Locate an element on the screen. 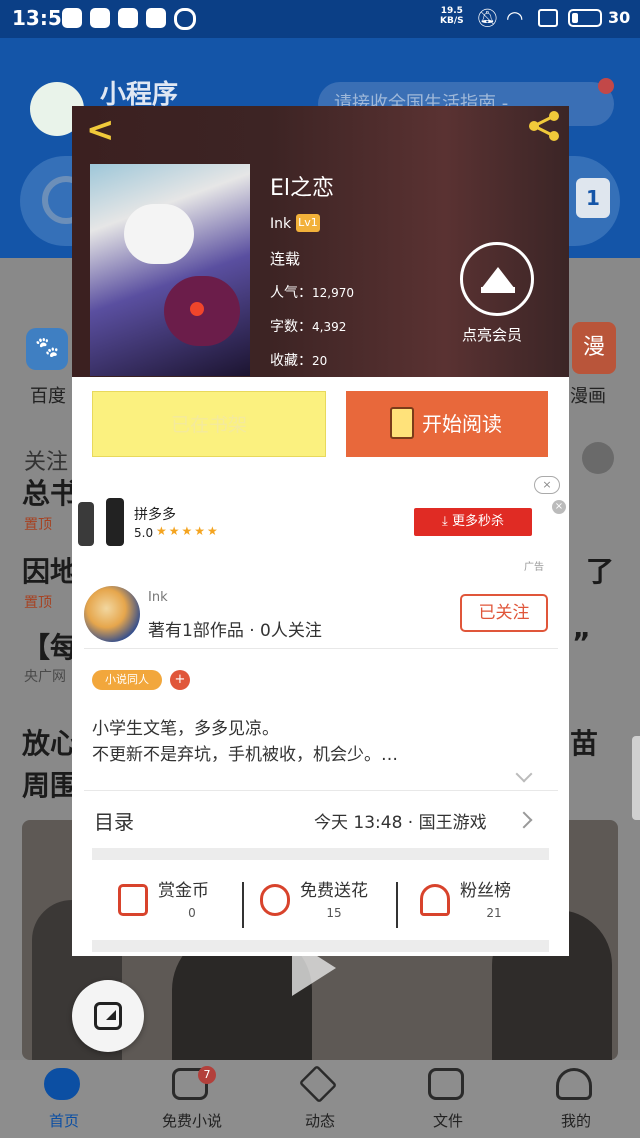 This screenshot has height=1138, width=640. latest-chapter: 今天 13:48 · 国王游戏 is located at coordinates (400, 820).